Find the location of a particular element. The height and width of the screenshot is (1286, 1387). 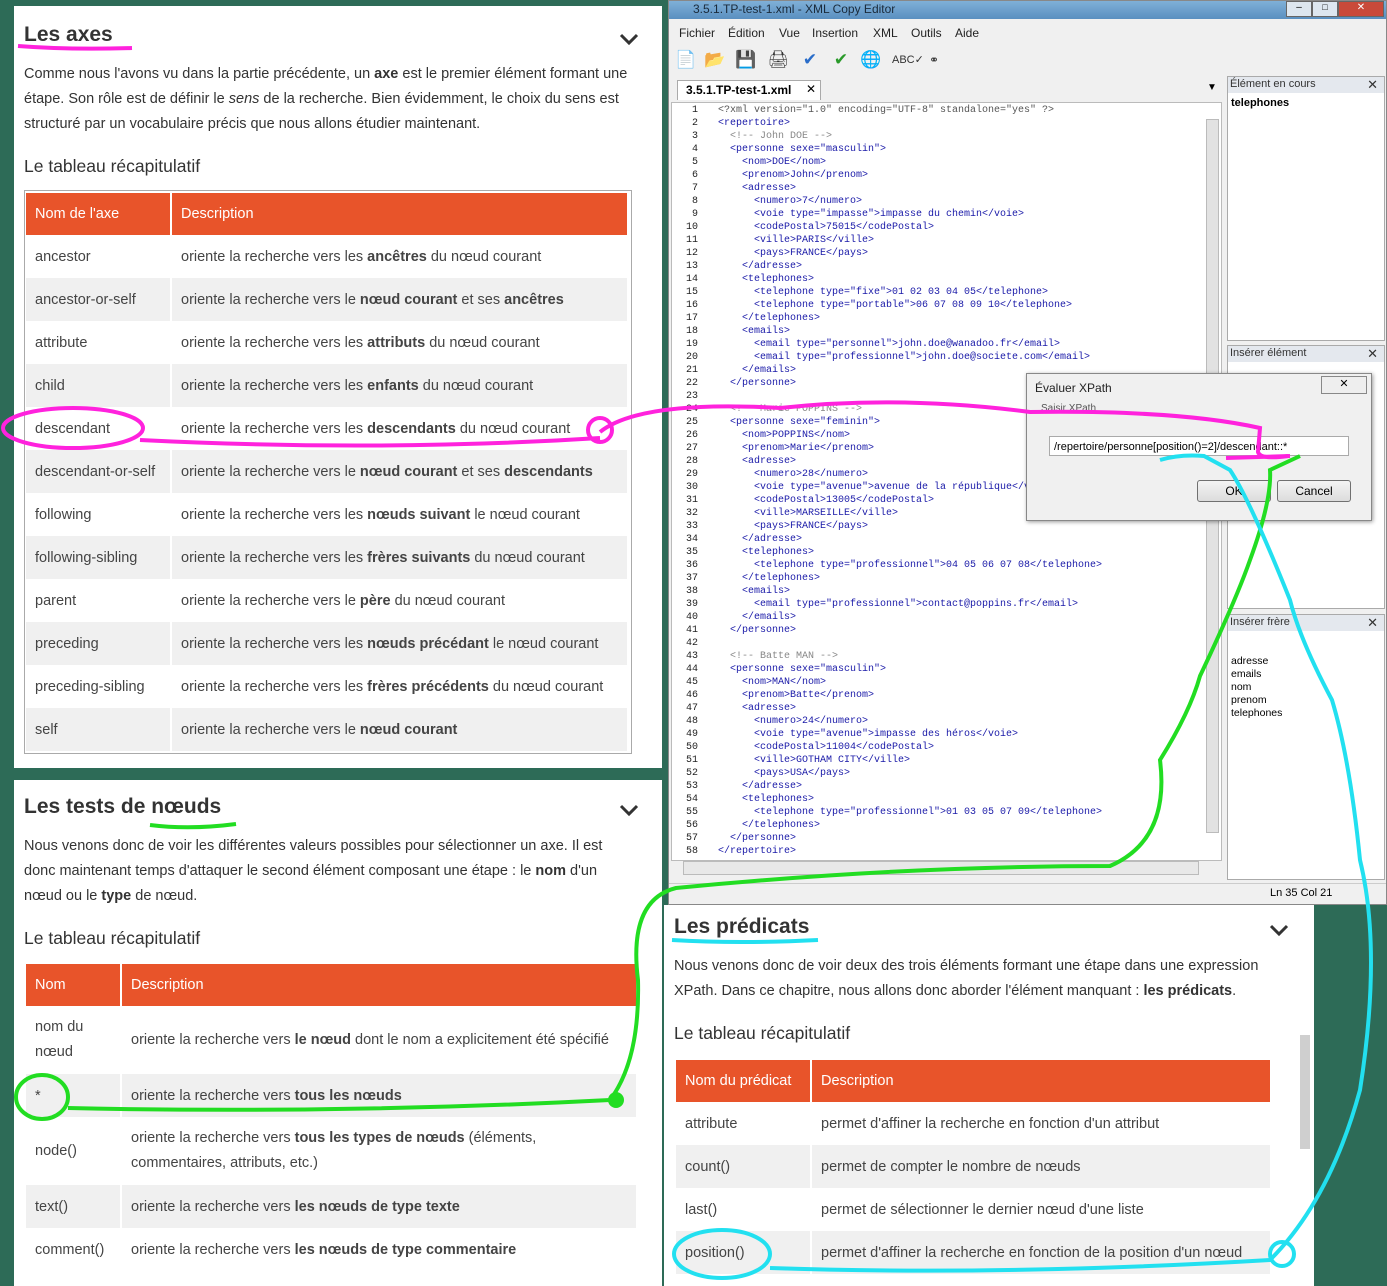

desc-bold: descendants is located at coordinates (411, 428).